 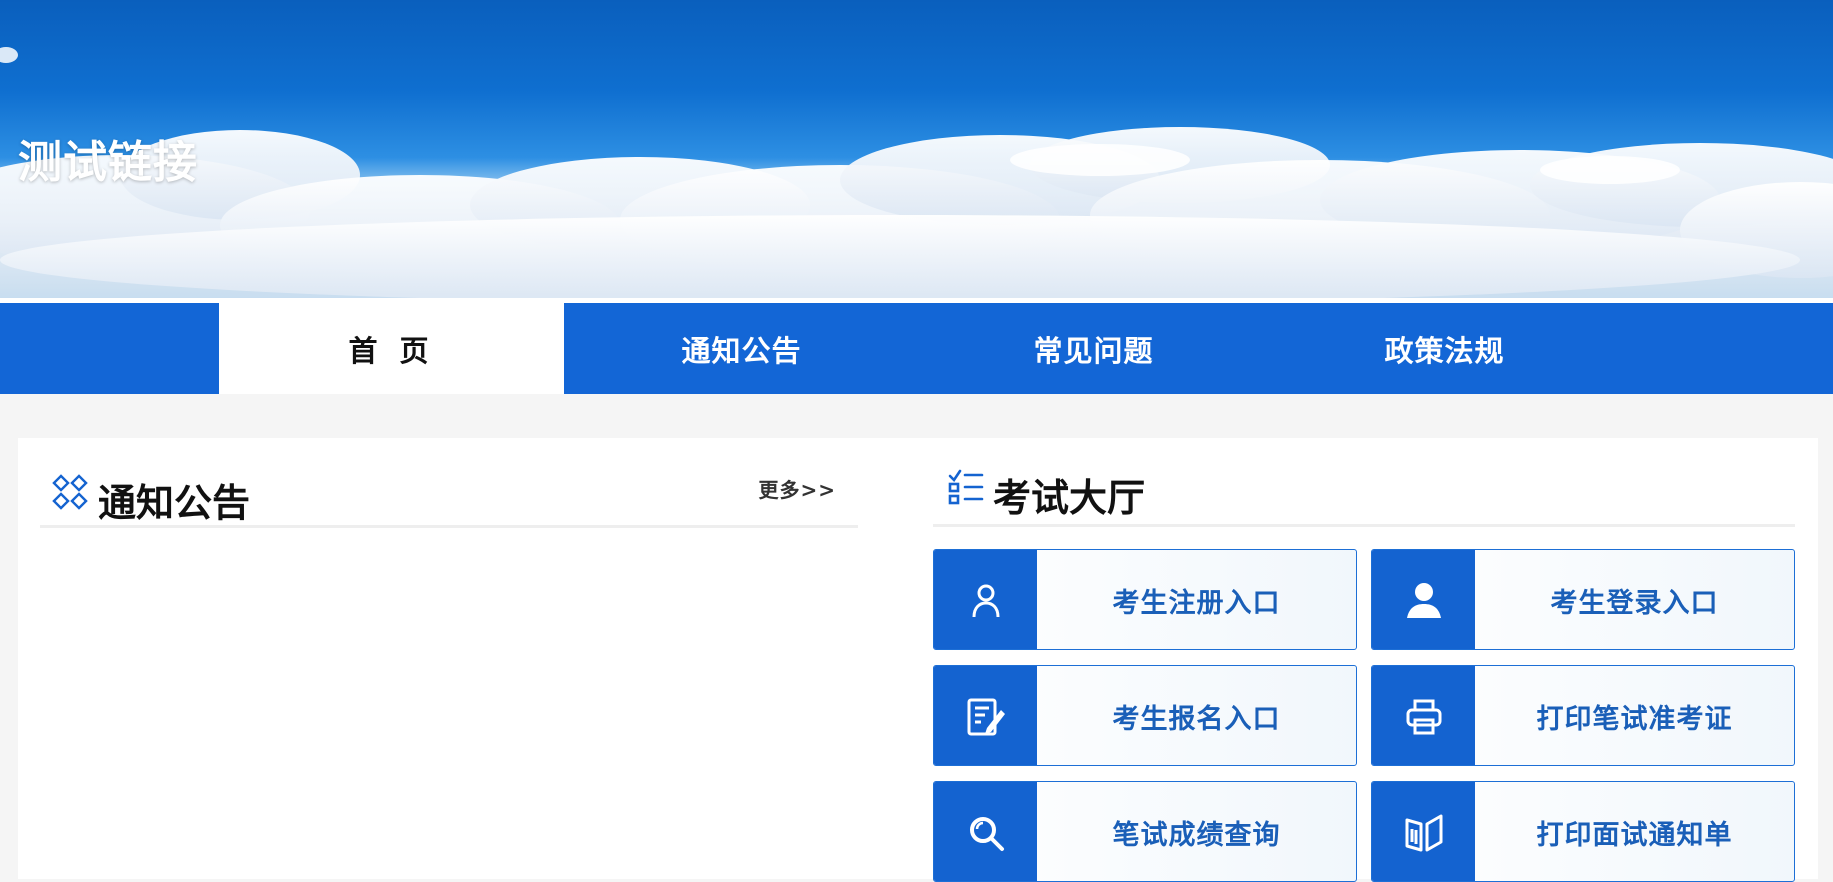 I want to click on login-entry-button: 考生登录入口, so click(x=1583, y=599).